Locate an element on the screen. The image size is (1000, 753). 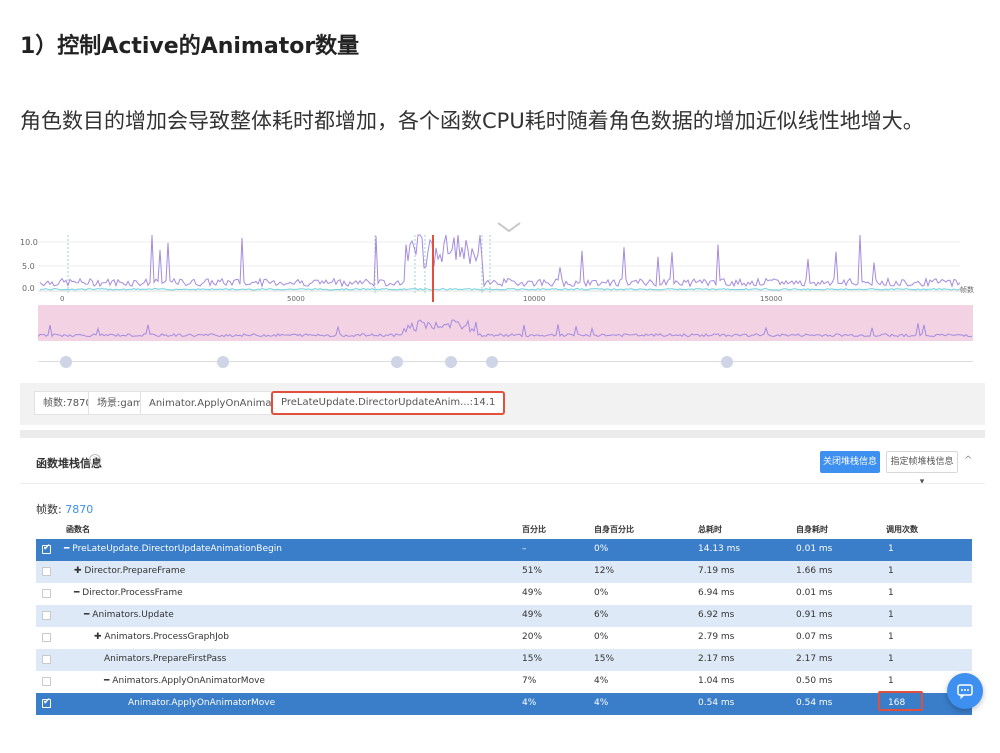
y-tick-10: 10.0 is located at coordinates (29, 242).